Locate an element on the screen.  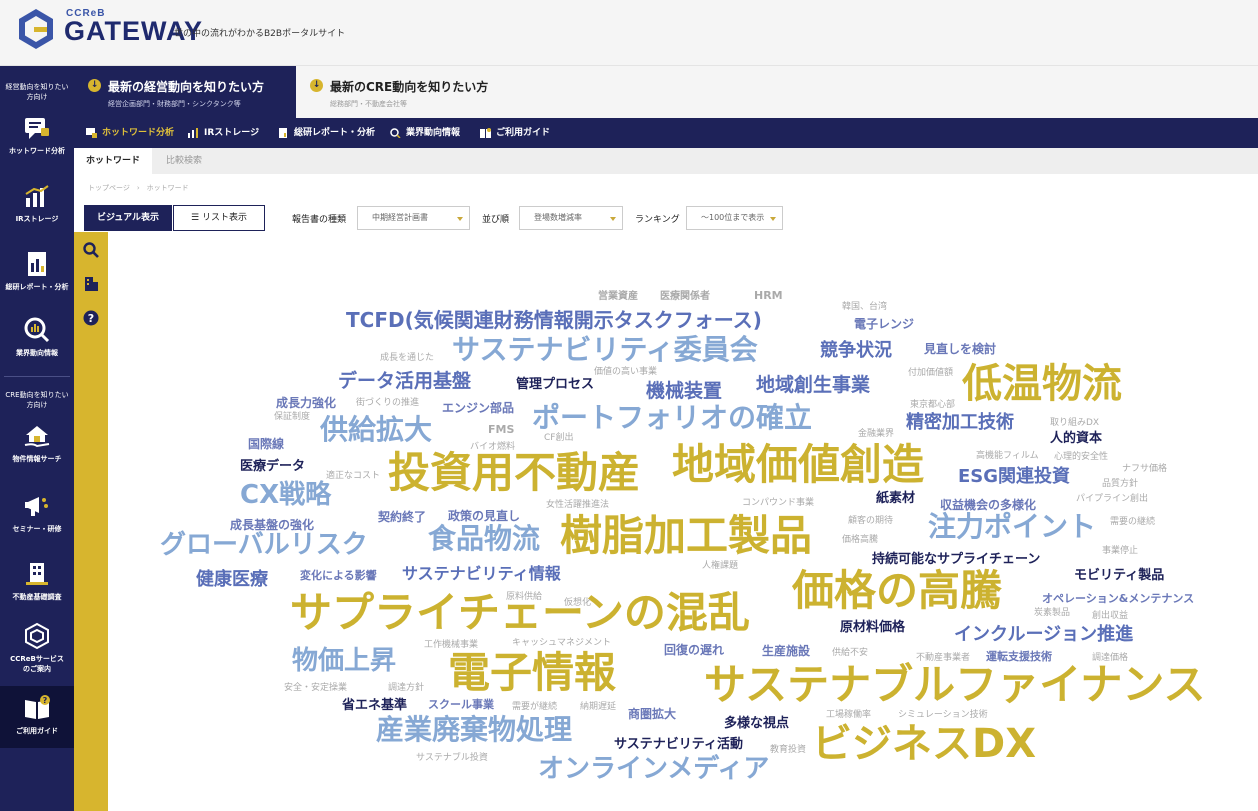
hotword: 成長を通じた is located at coordinates (407, 358).